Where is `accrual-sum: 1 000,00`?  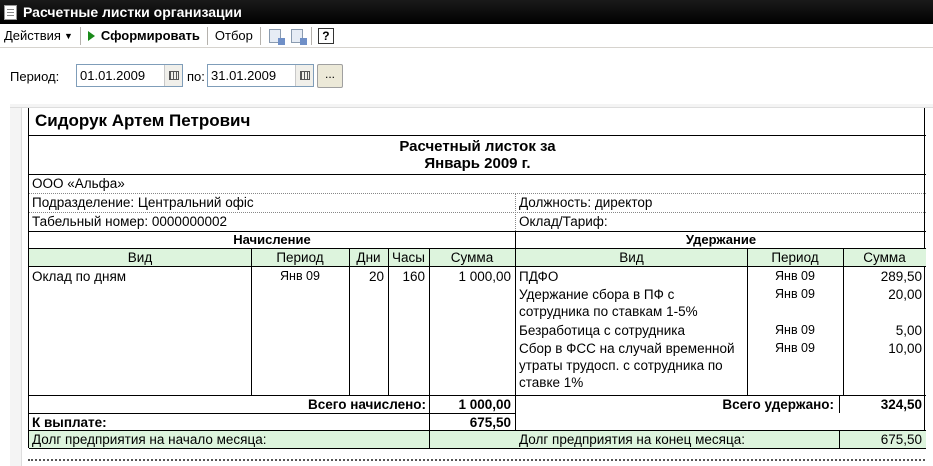 accrual-sum: 1 000,00 is located at coordinates (484, 276).